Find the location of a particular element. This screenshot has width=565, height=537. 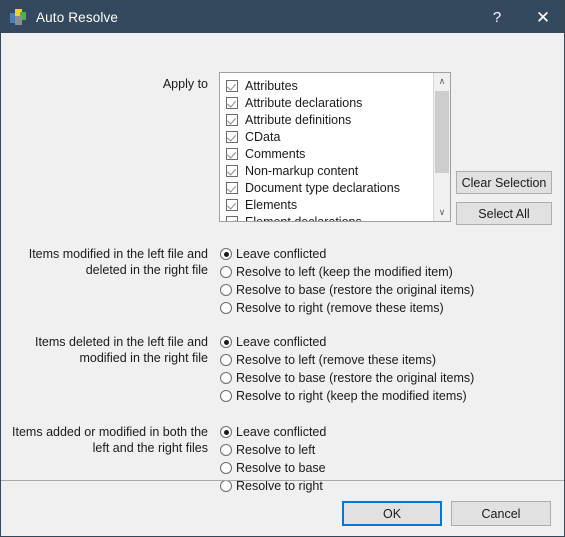

scroll-up-icon: ∧ is located at coordinates (442, 81).